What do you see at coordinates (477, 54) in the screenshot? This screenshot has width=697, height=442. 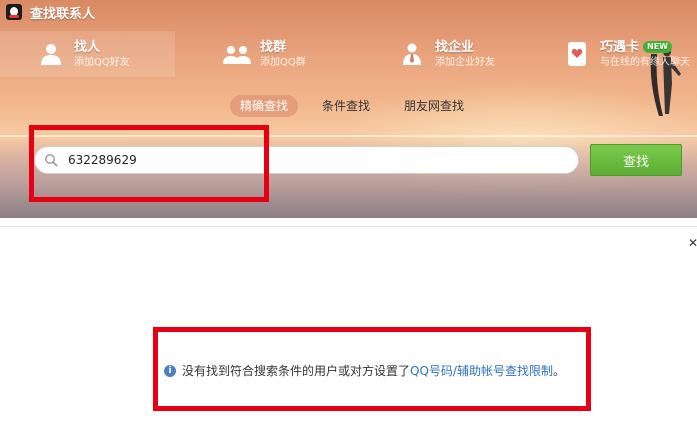 I see `nav-find-enterprise: 找企业 添加企业好友` at bounding box center [477, 54].